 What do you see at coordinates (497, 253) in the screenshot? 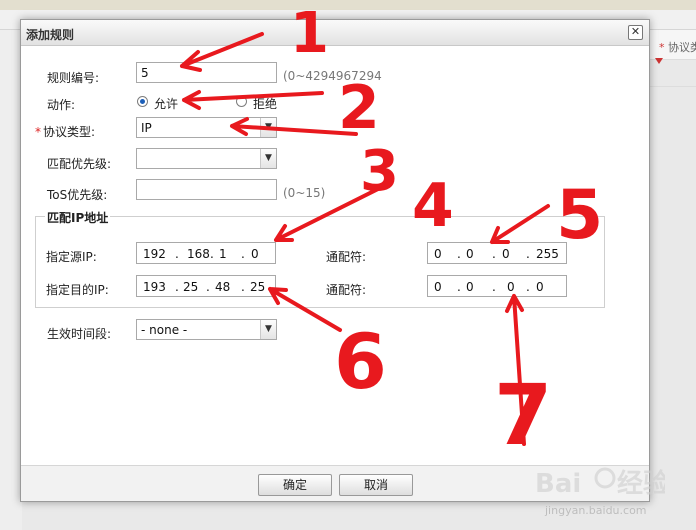
I see `source-wildcard-input: 0 . 0 . 0 . 255` at bounding box center [497, 253].